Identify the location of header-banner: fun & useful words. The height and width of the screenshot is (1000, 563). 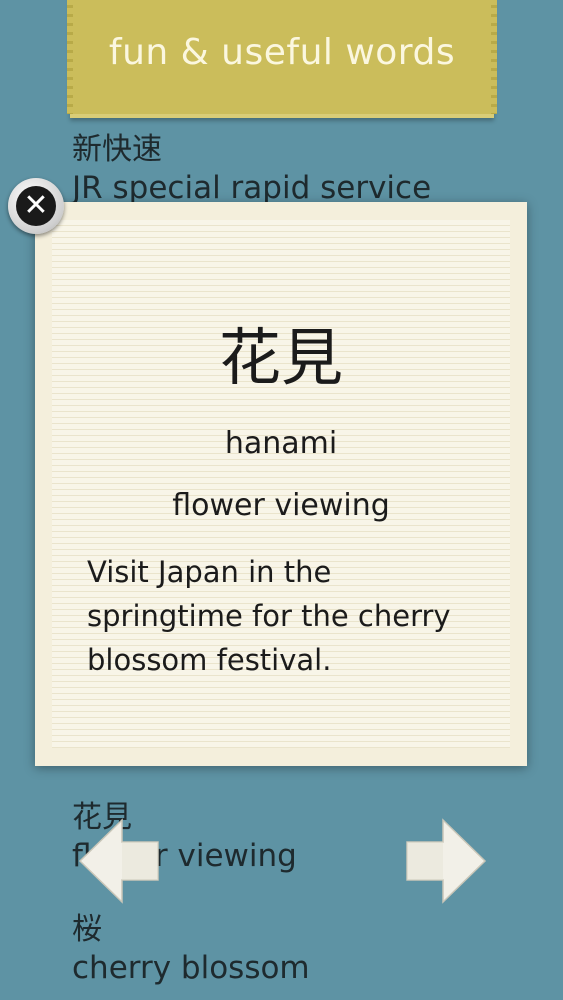
(282, 59).